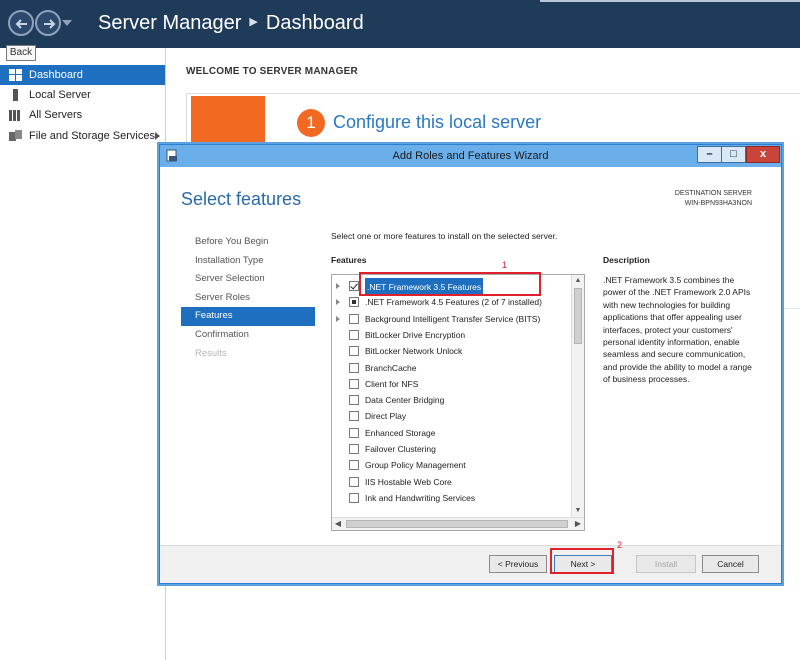  What do you see at coordinates (349, 260) in the screenshot?
I see `features-label: Features` at bounding box center [349, 260].